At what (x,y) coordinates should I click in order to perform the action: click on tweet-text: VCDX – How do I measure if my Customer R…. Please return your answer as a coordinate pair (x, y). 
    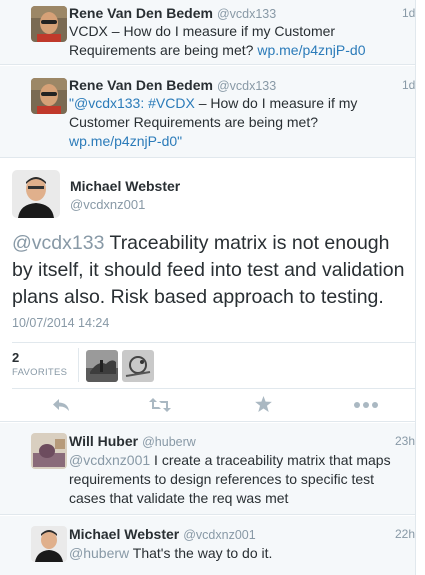
    Looking at the image, I should click on (217, 40).